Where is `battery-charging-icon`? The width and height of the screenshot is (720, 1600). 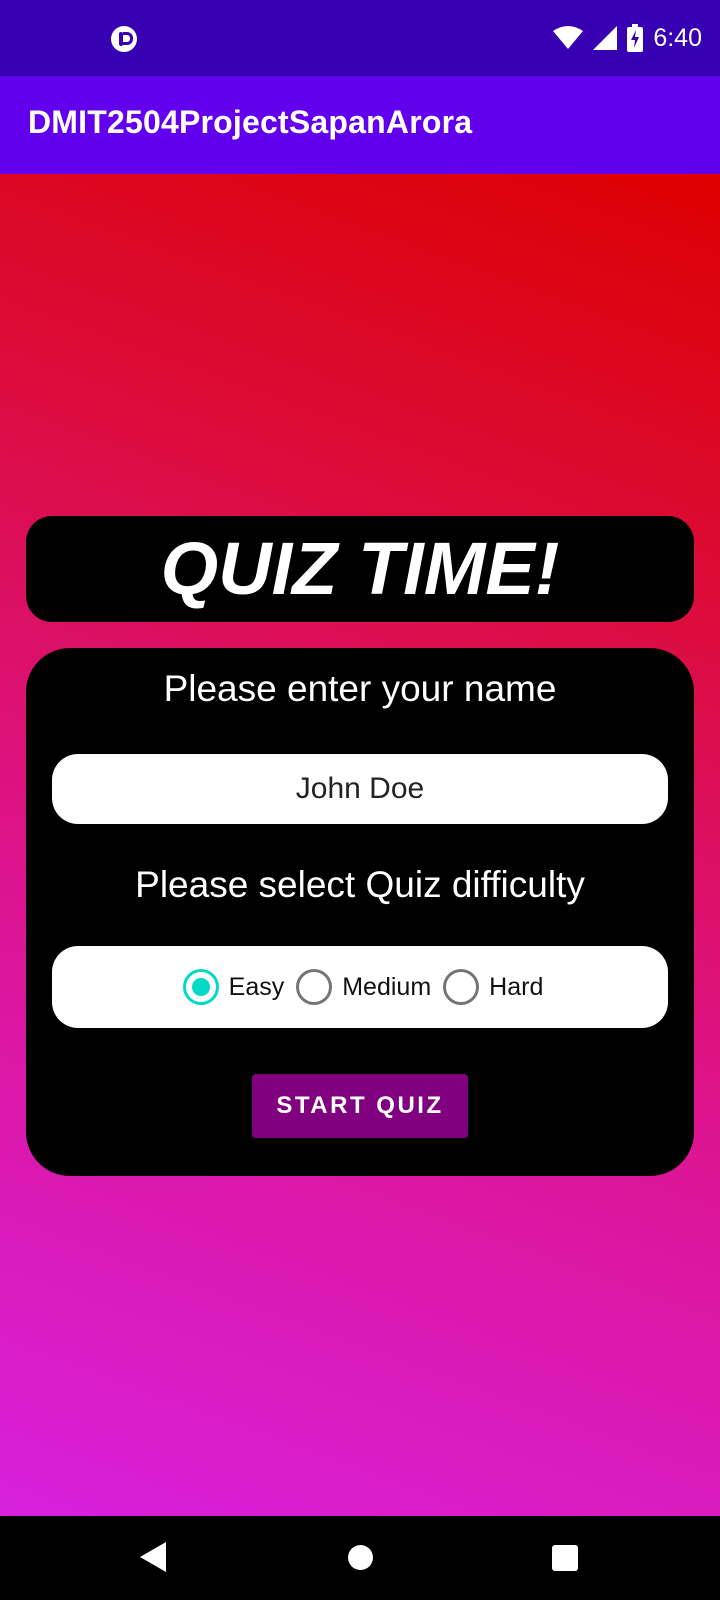
battery-charging-icon is located at coordinates (635, 38).